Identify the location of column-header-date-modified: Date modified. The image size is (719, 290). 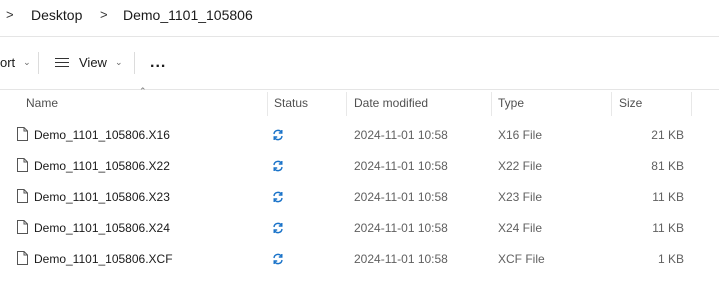
(391, 103).